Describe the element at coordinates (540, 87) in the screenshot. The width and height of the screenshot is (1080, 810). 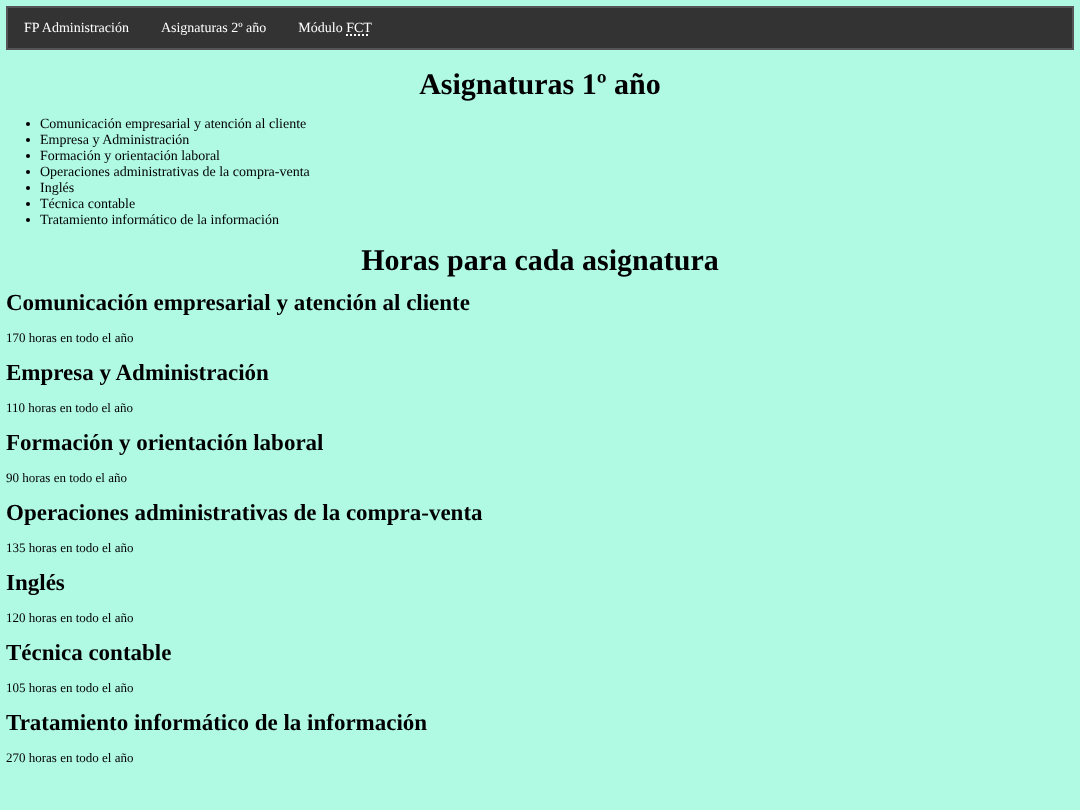
I see `page-title: Asignaturas 1º año` at that location.